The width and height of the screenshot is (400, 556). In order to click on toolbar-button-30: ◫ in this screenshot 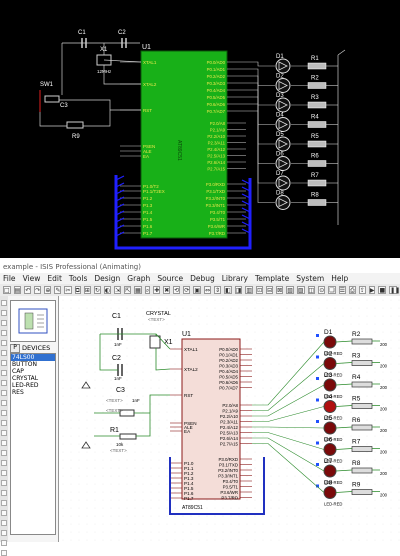, I will do `click(311, 290)`.